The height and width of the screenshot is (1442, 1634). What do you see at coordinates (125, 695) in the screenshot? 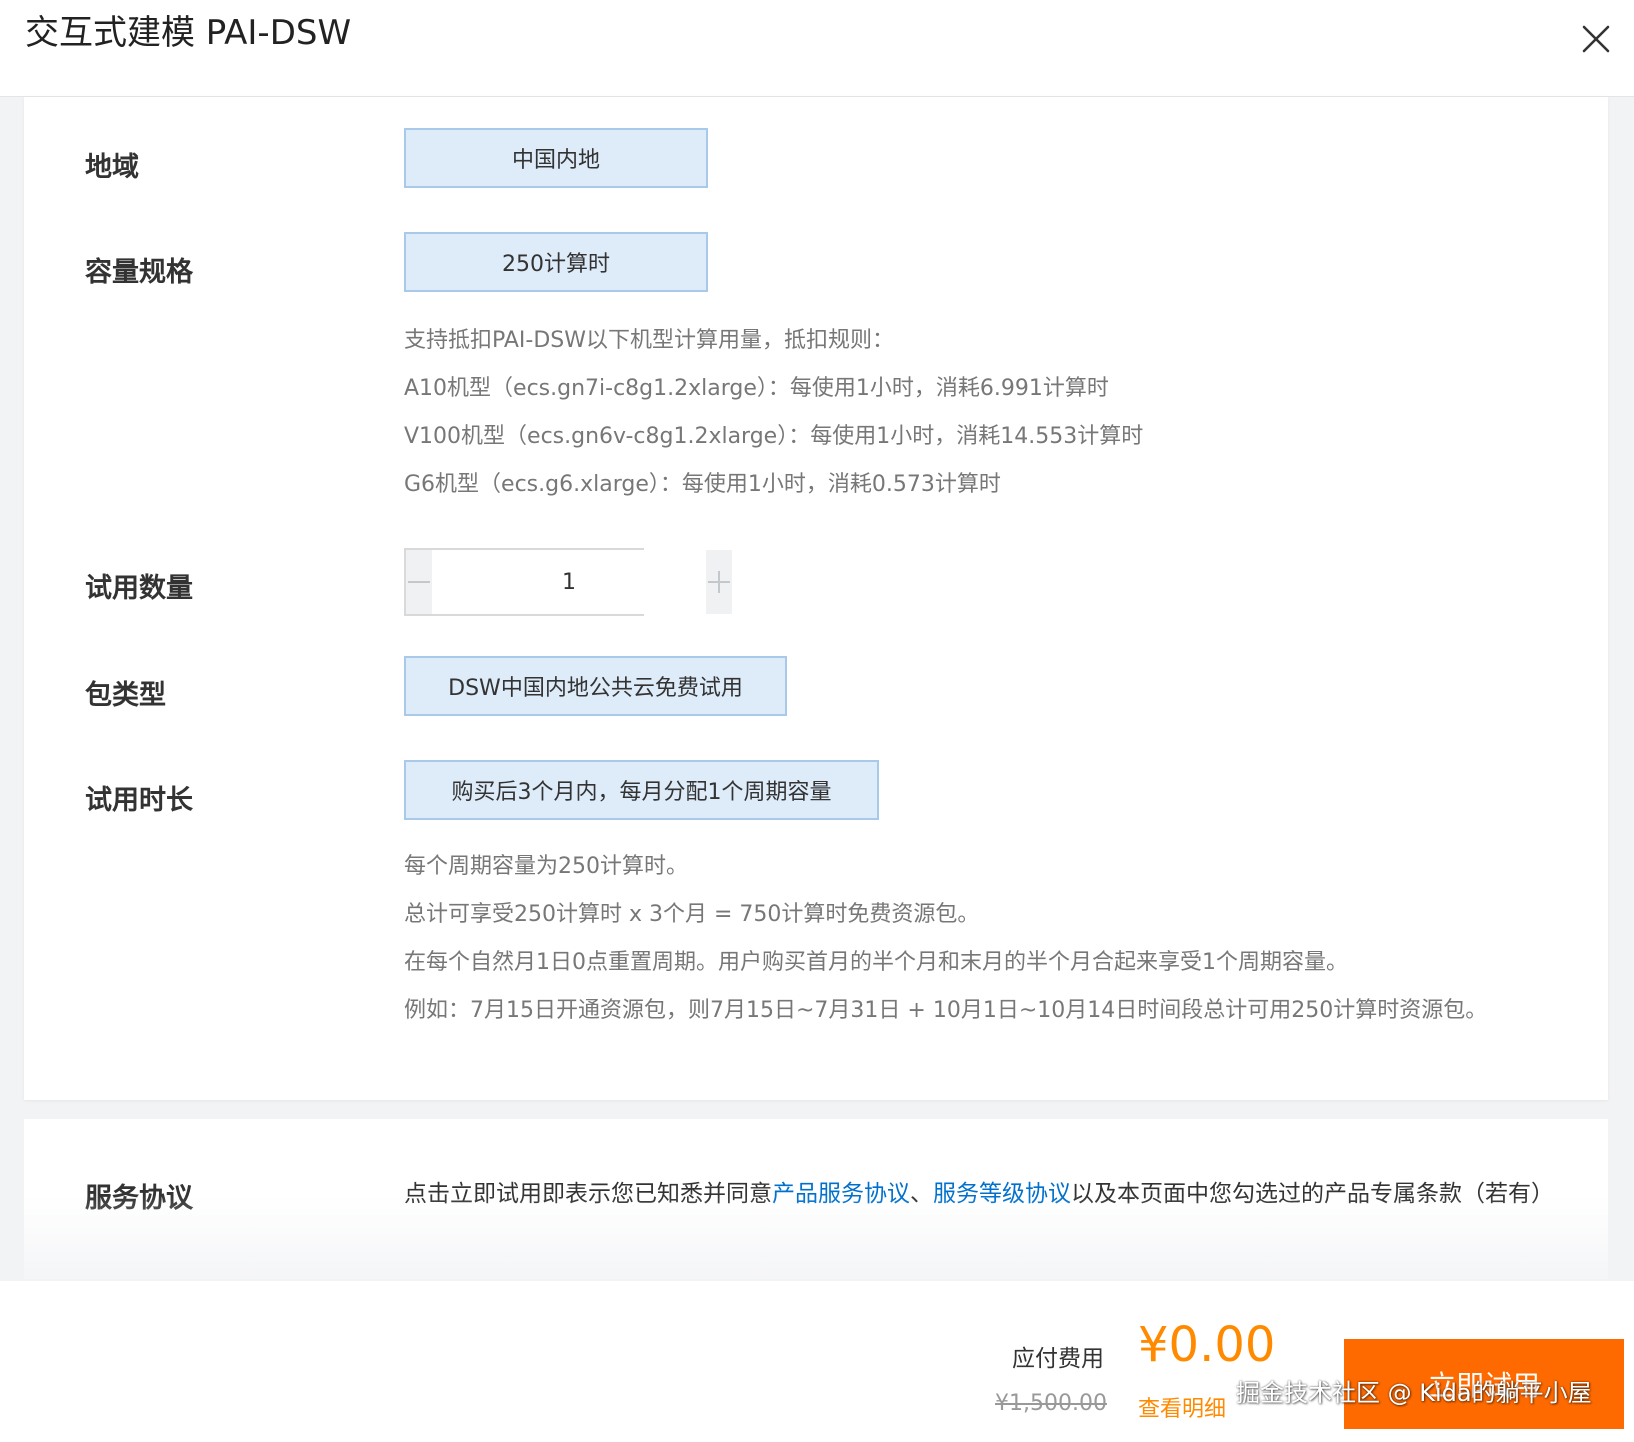
I see `package-type-label: 包类型` at bounding box center [125, 695].